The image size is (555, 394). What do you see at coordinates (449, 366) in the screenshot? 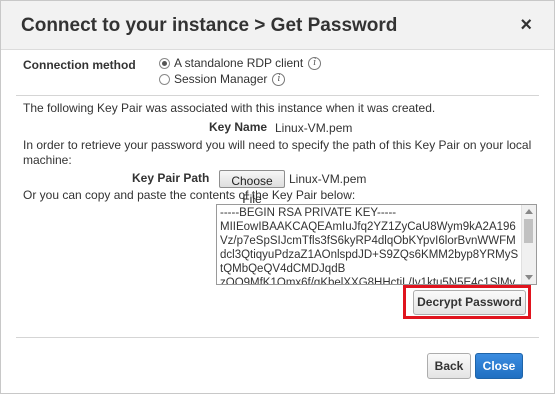
I see `back-button: Back` at bounding box center [449, 366].